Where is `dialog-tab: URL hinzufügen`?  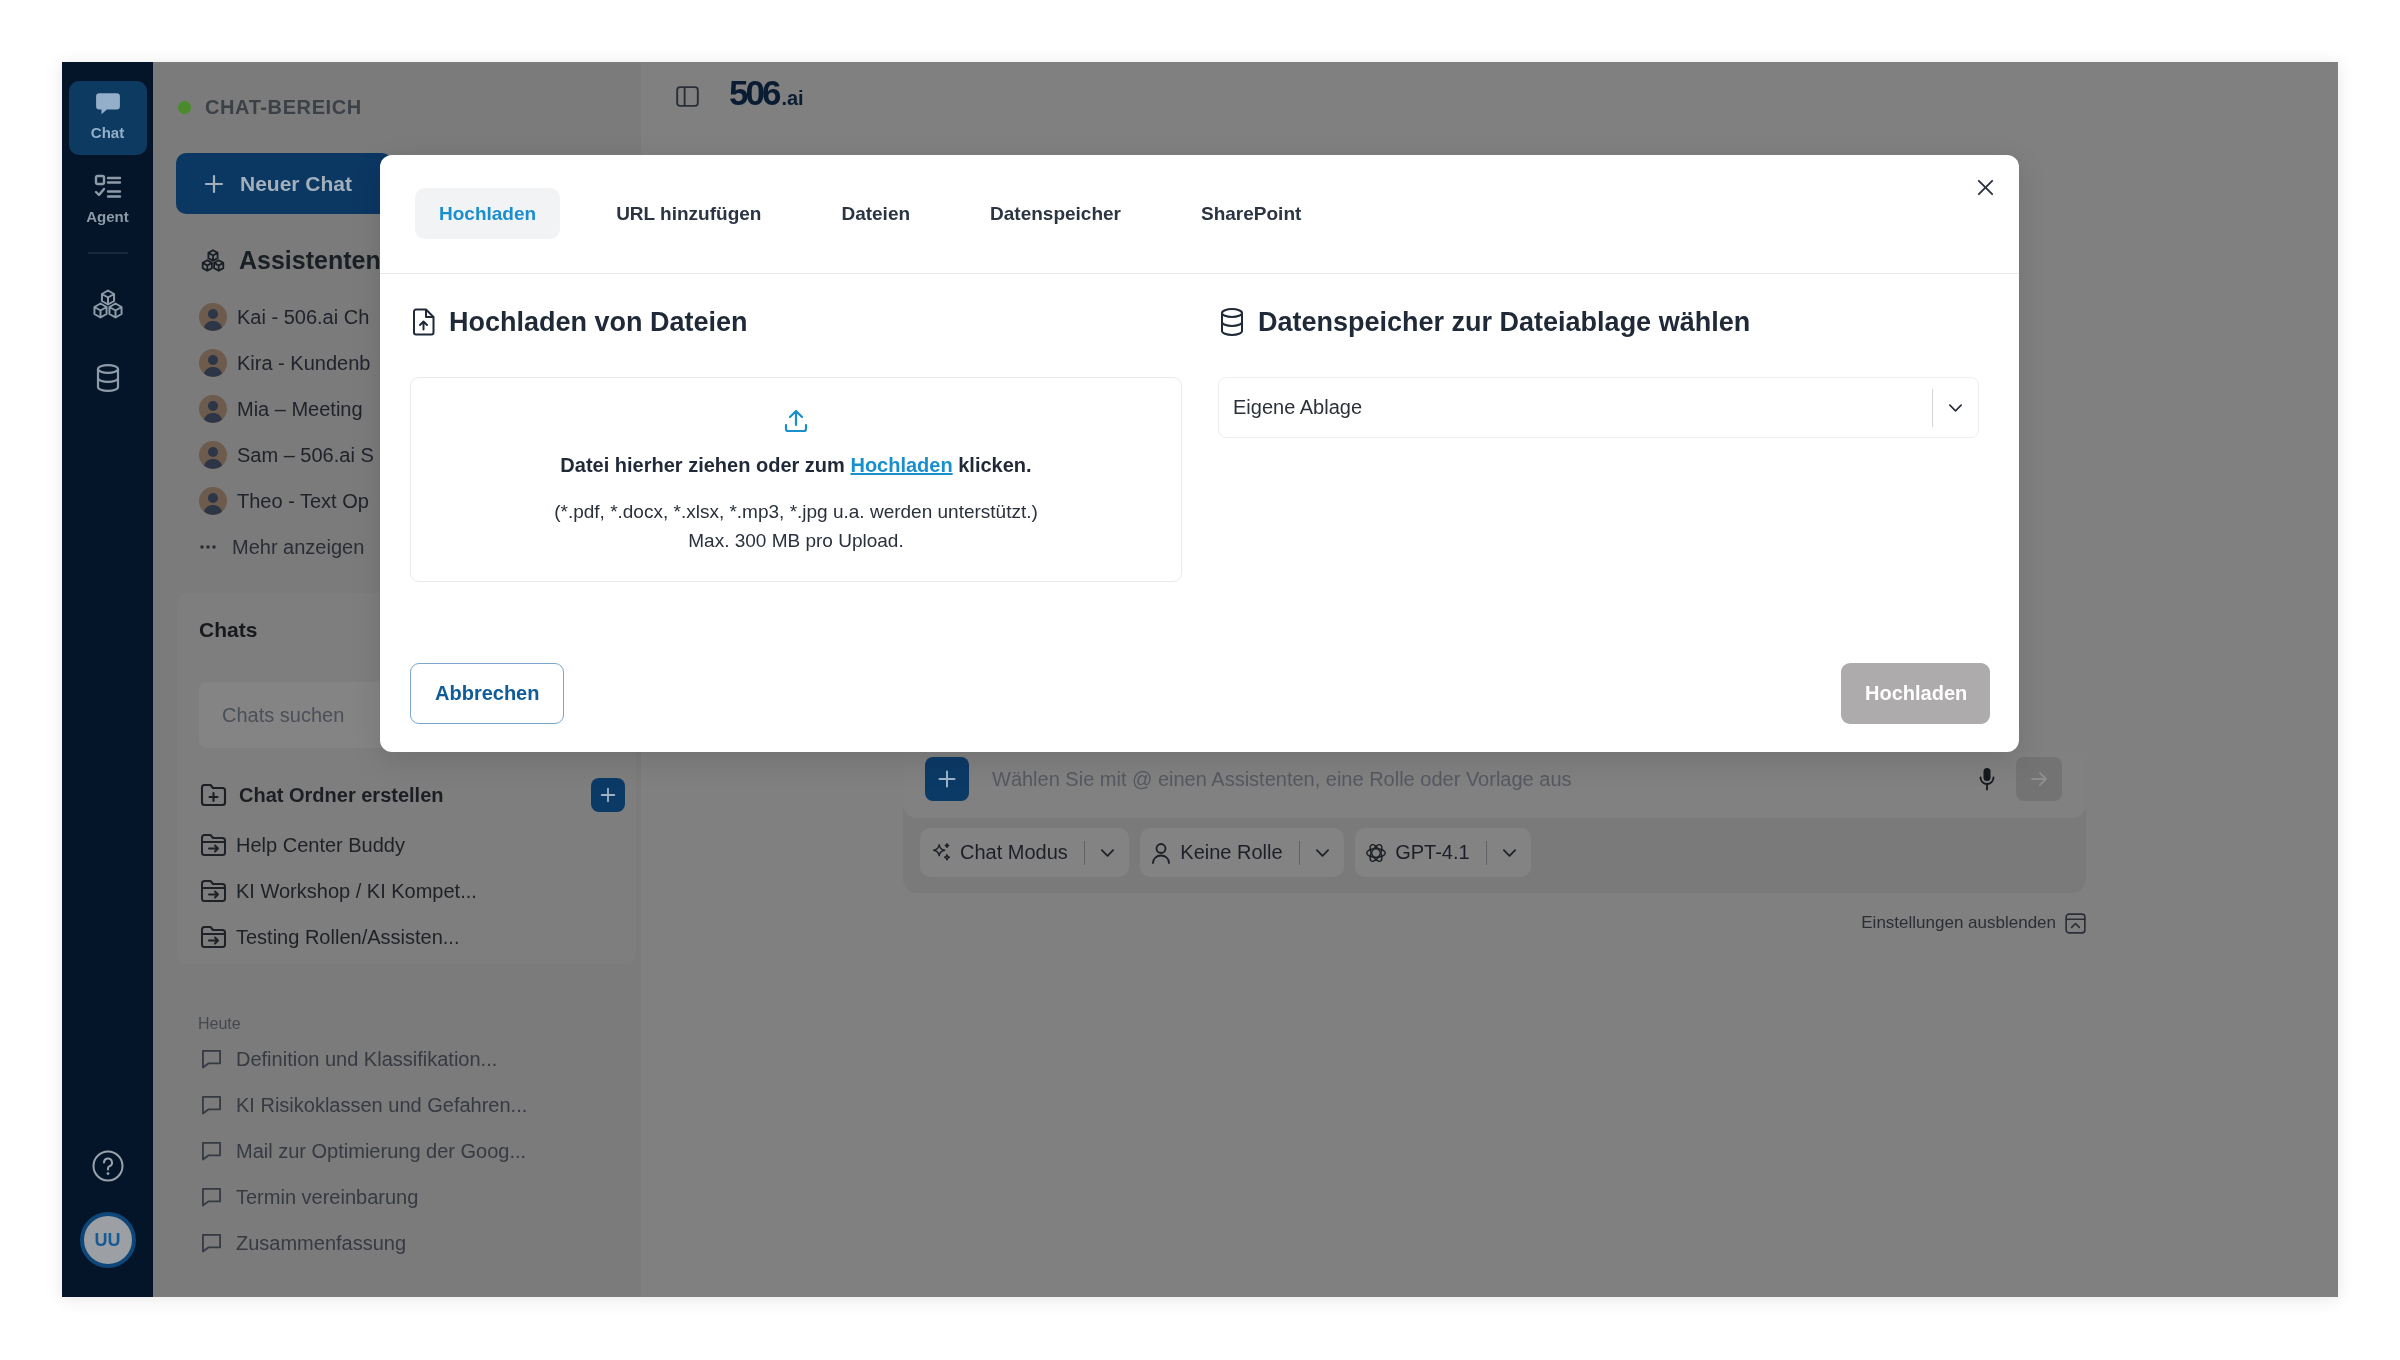 dialog-tab: URL hinzufügen is located at coordinates (689, 213).